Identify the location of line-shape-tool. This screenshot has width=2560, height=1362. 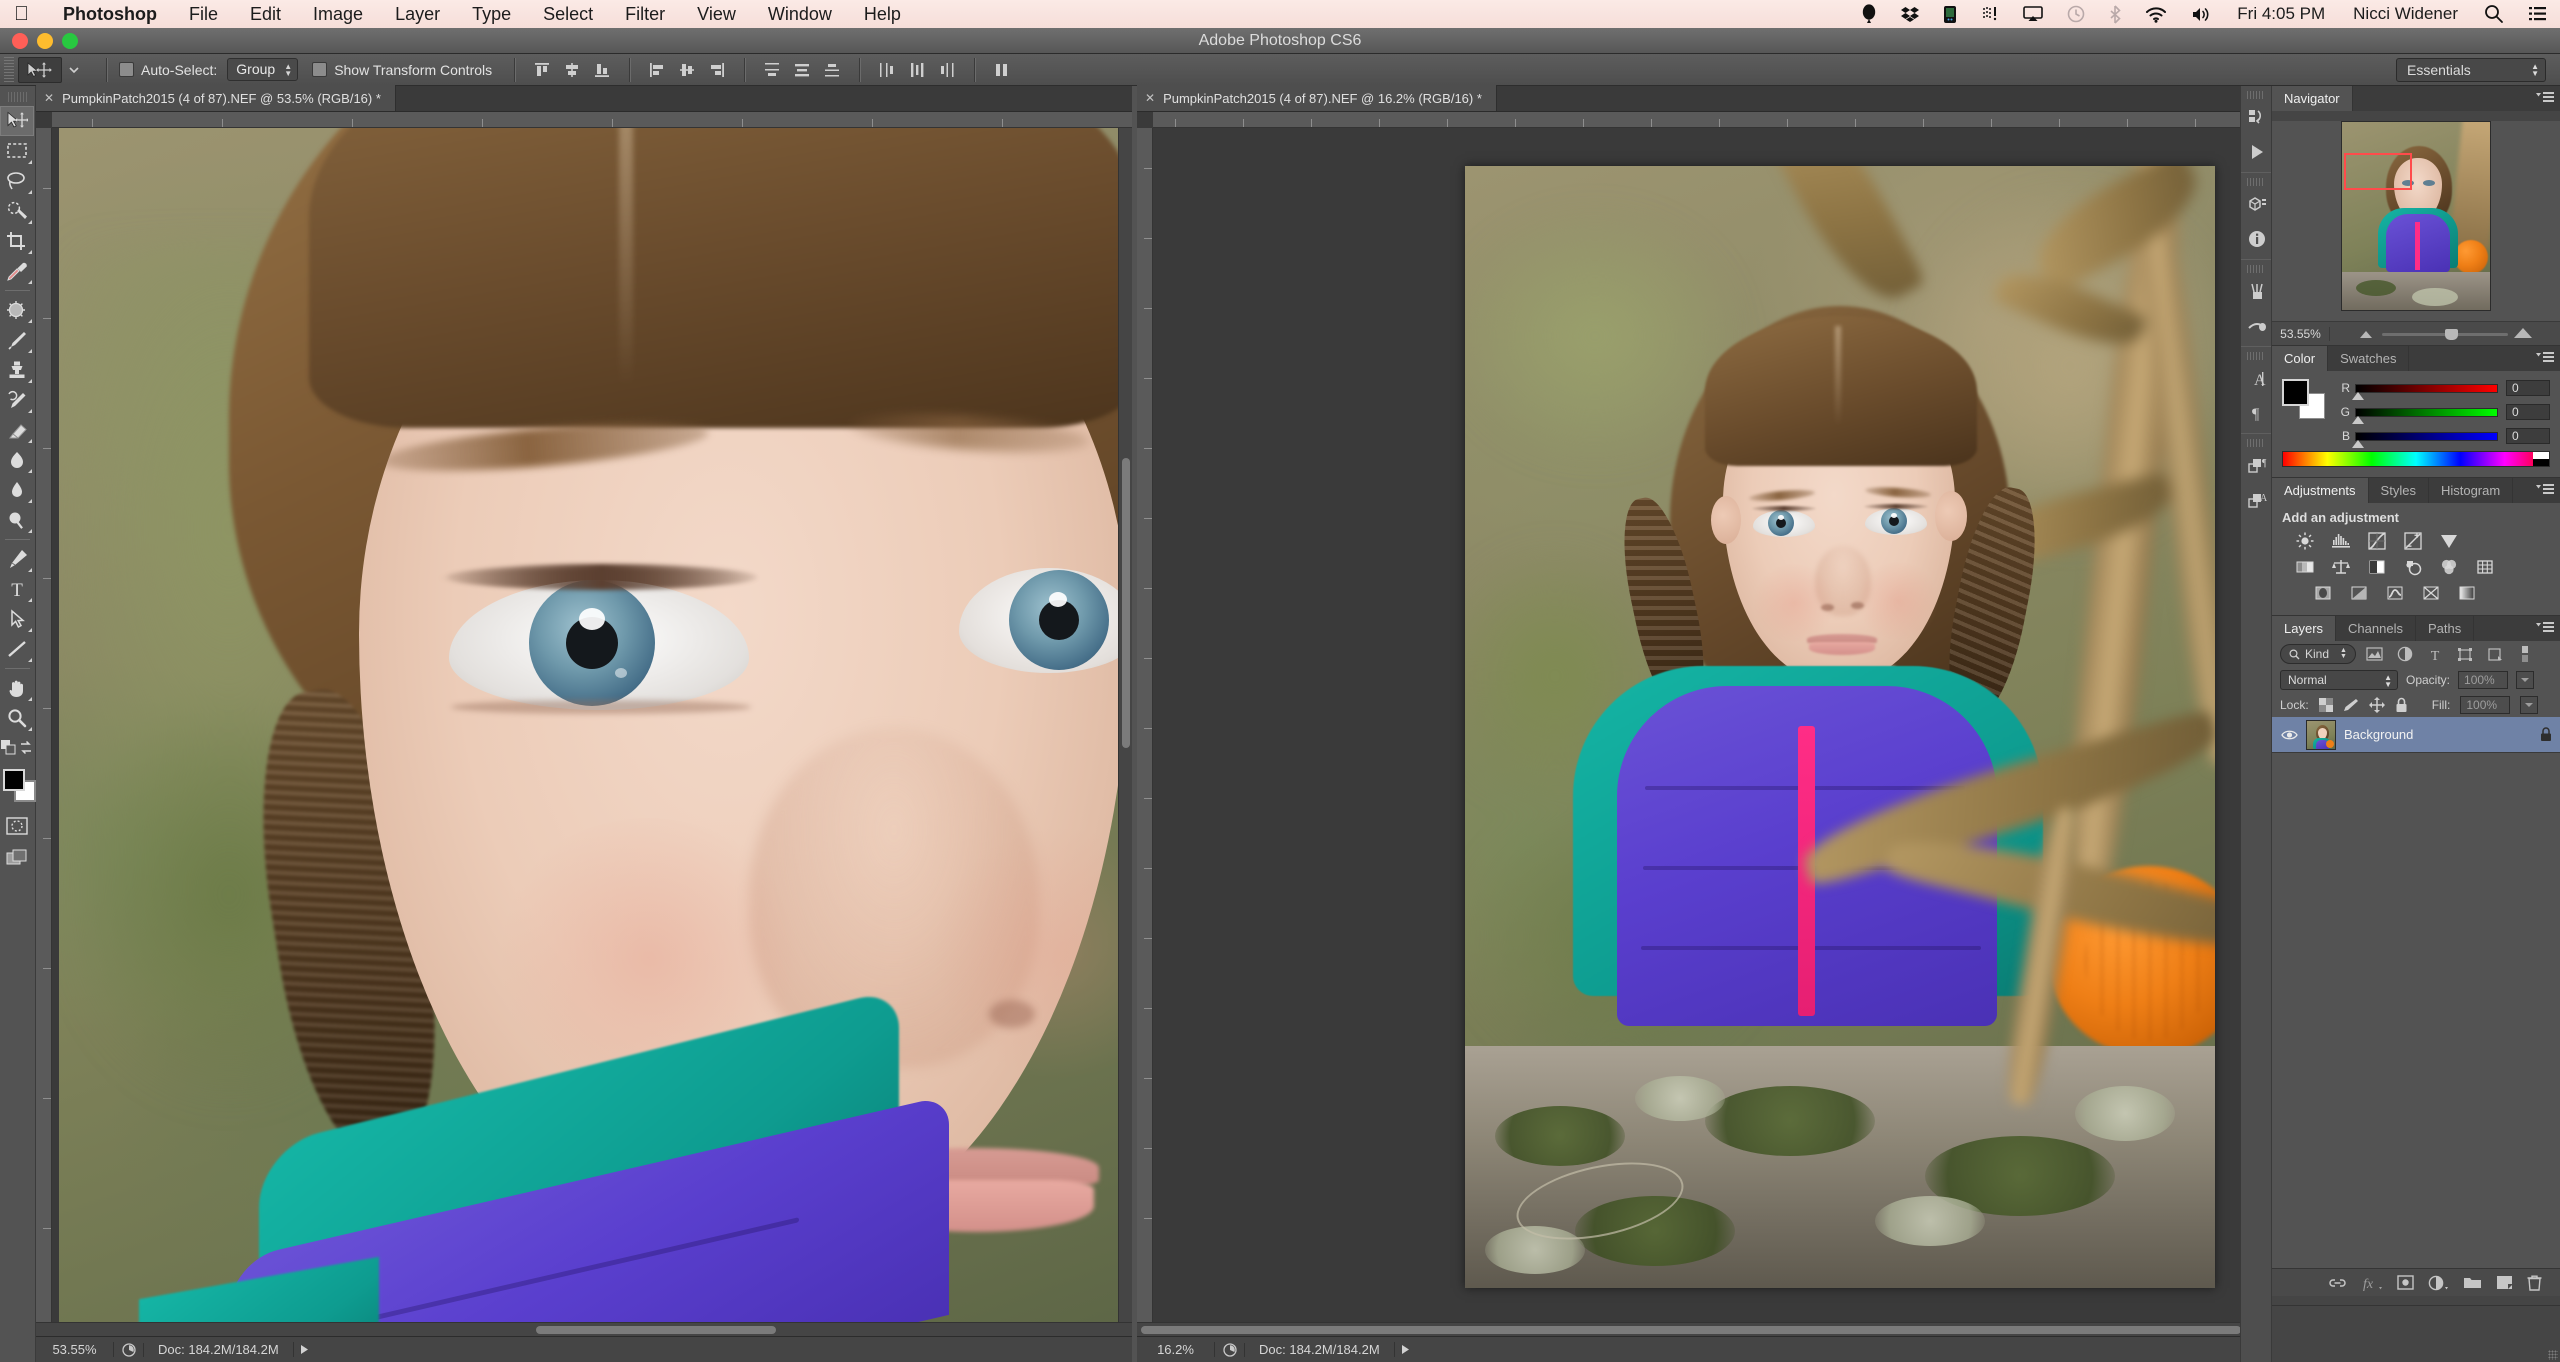
(17, 649).